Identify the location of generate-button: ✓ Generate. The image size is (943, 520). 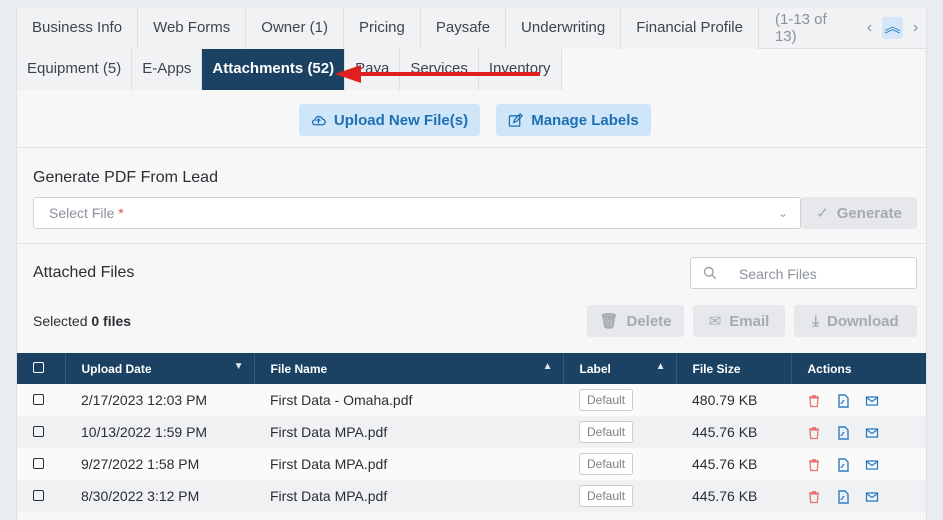
(859, 213).